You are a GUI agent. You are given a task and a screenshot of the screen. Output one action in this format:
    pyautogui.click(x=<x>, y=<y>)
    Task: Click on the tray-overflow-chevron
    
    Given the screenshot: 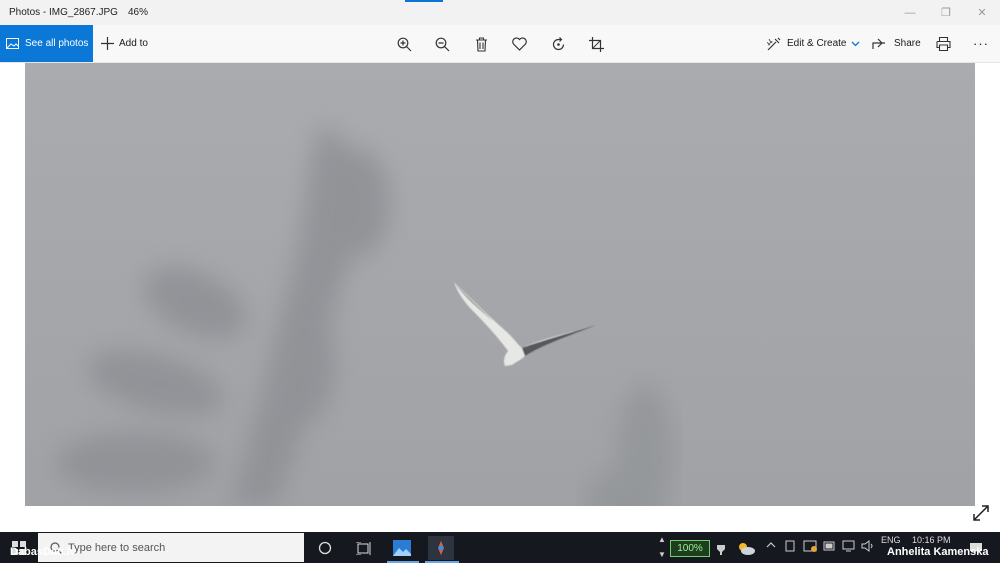 What is the action you would take?
    pyautogui.click(x=771, y=545)
    